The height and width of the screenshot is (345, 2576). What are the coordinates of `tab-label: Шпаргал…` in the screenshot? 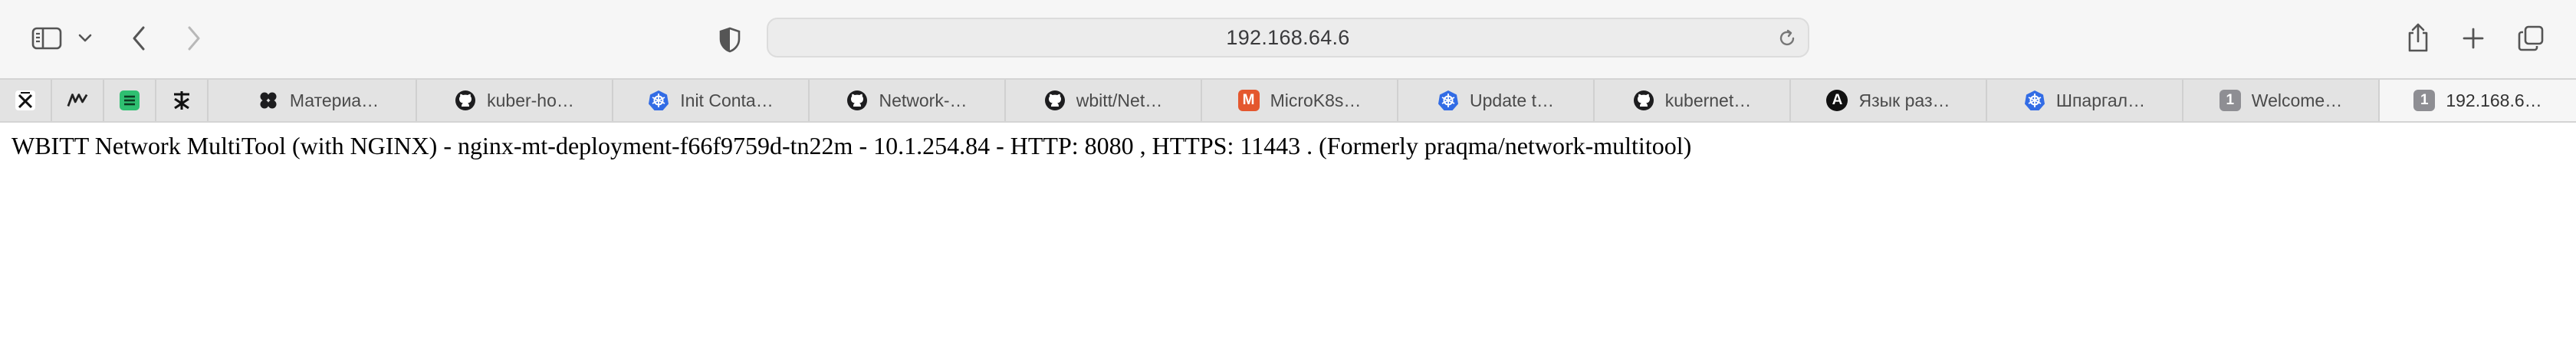 It's located at (2100, 100).